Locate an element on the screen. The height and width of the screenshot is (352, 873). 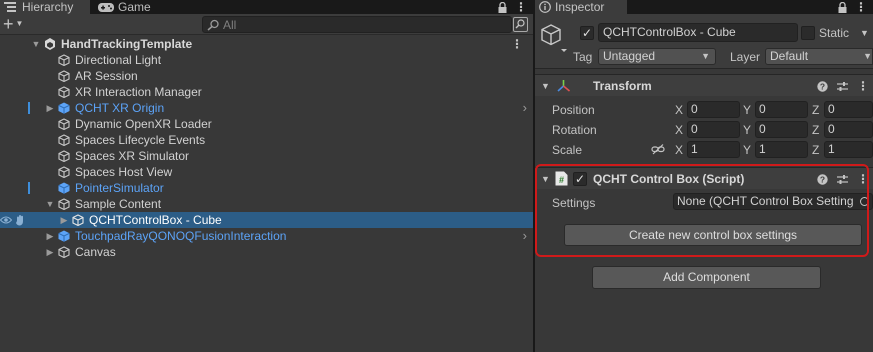
hierarchy-item: Spaces XR Simulator is located at coordinates (266, 156).